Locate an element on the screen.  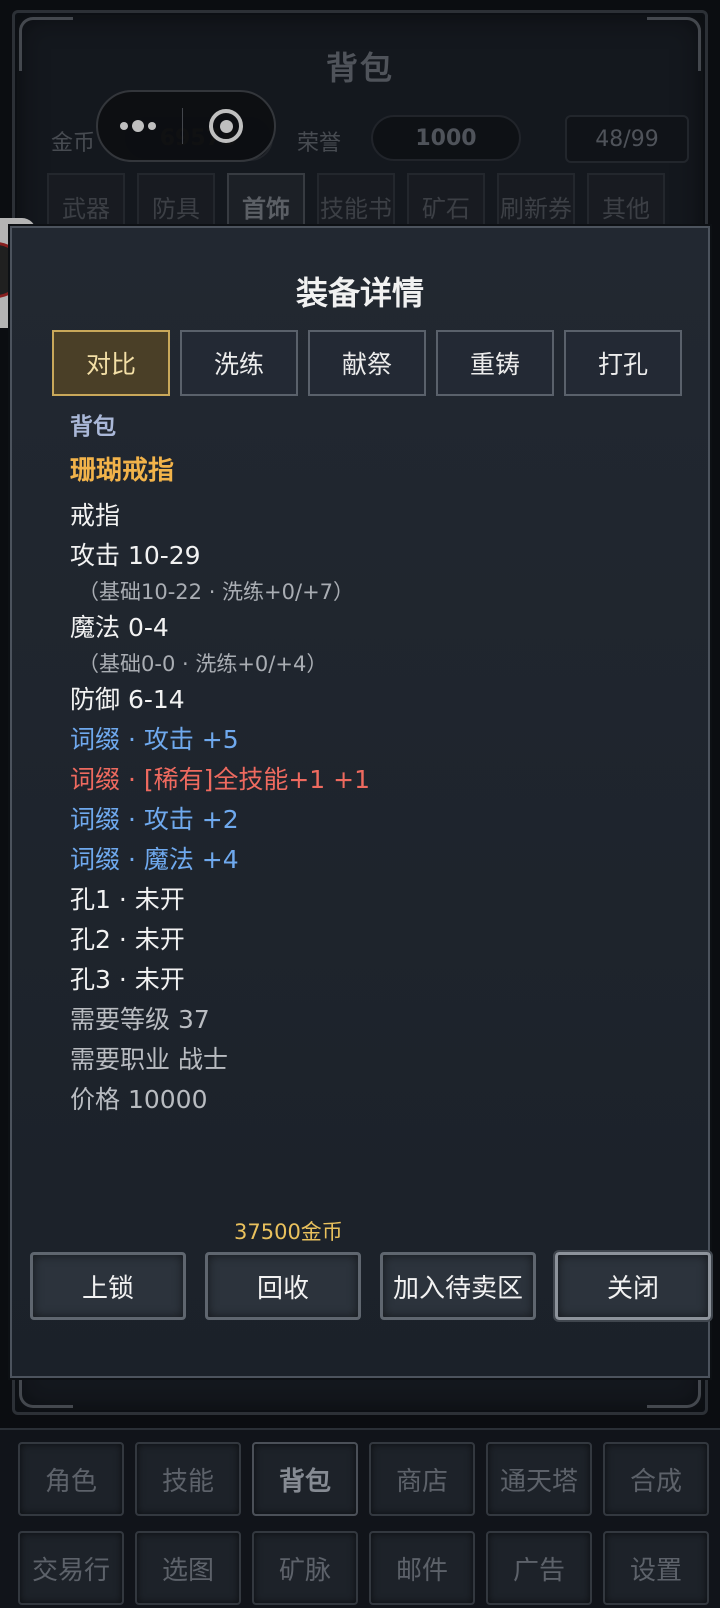
affix-line-rare: 词缀 · [稀有]全技能+1 +1 is located at coordinates (220, 779).